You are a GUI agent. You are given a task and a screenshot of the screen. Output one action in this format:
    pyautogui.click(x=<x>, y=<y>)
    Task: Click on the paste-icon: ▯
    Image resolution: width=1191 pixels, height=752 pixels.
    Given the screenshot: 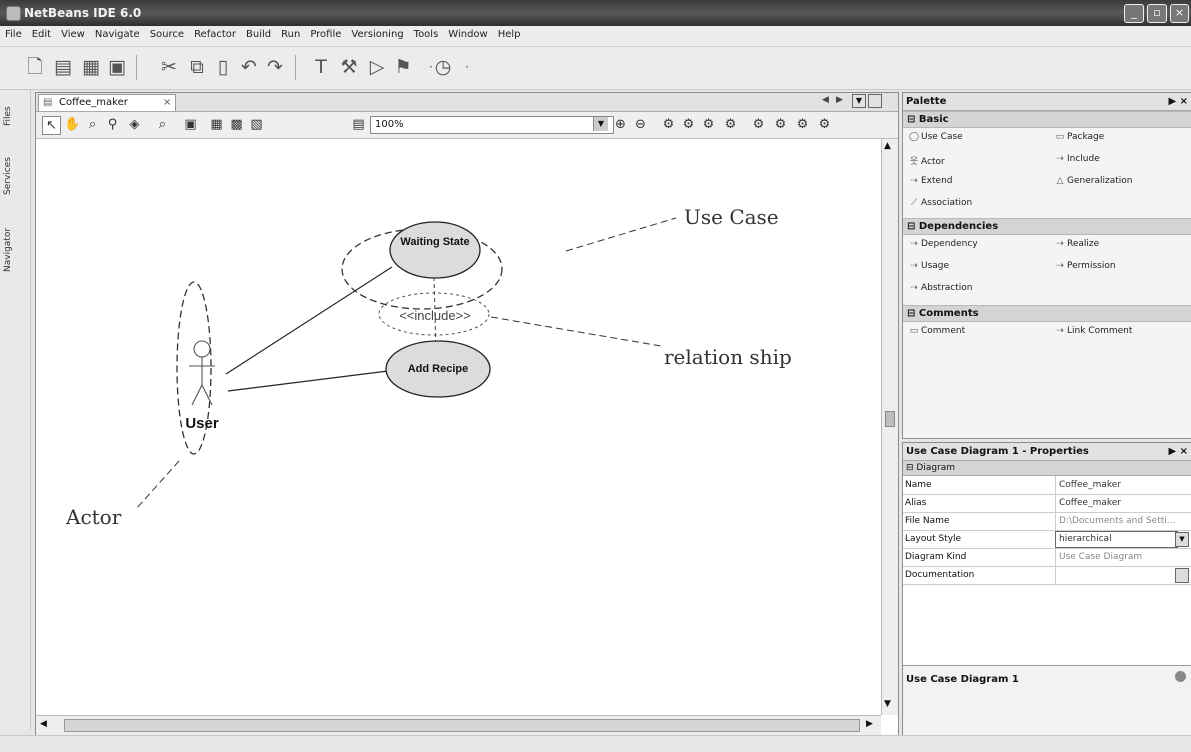 What is the action you would take?
    pyautogui.click(x=223, y=67)
    